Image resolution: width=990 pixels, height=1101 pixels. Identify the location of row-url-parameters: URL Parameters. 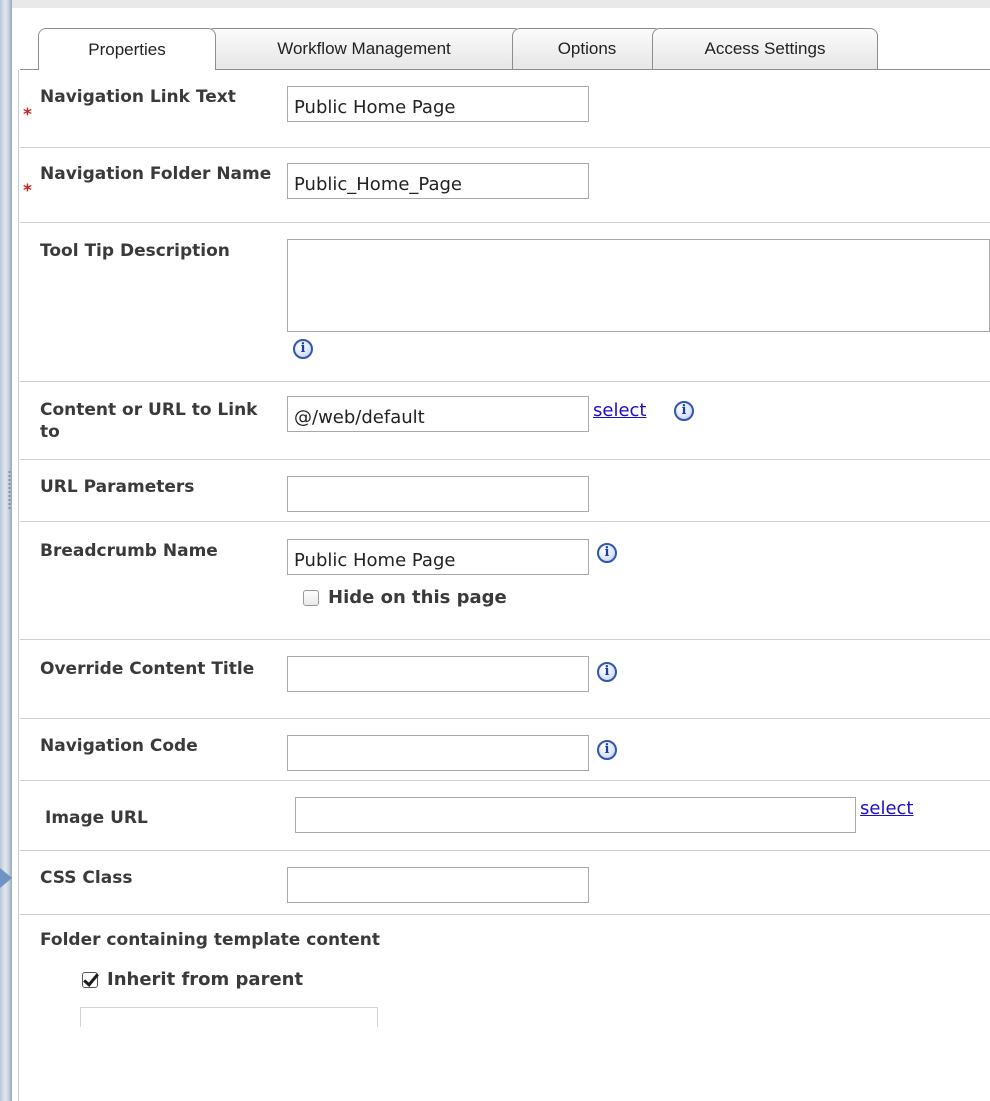
(505, 490).